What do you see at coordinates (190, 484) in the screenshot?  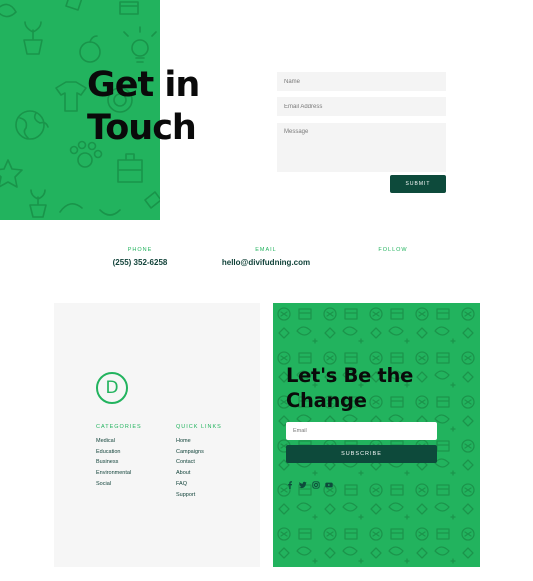 I see `quick-link-faq: FAQ` at bounding box center [190, 484].